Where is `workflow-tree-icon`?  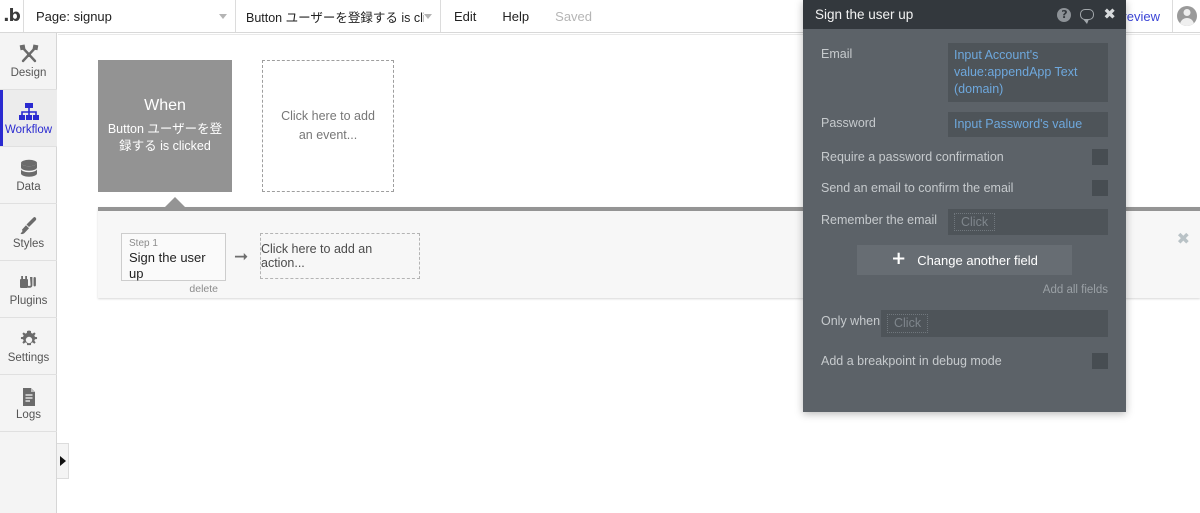
workflow-tree-icon is located at coordinates (29, 112).